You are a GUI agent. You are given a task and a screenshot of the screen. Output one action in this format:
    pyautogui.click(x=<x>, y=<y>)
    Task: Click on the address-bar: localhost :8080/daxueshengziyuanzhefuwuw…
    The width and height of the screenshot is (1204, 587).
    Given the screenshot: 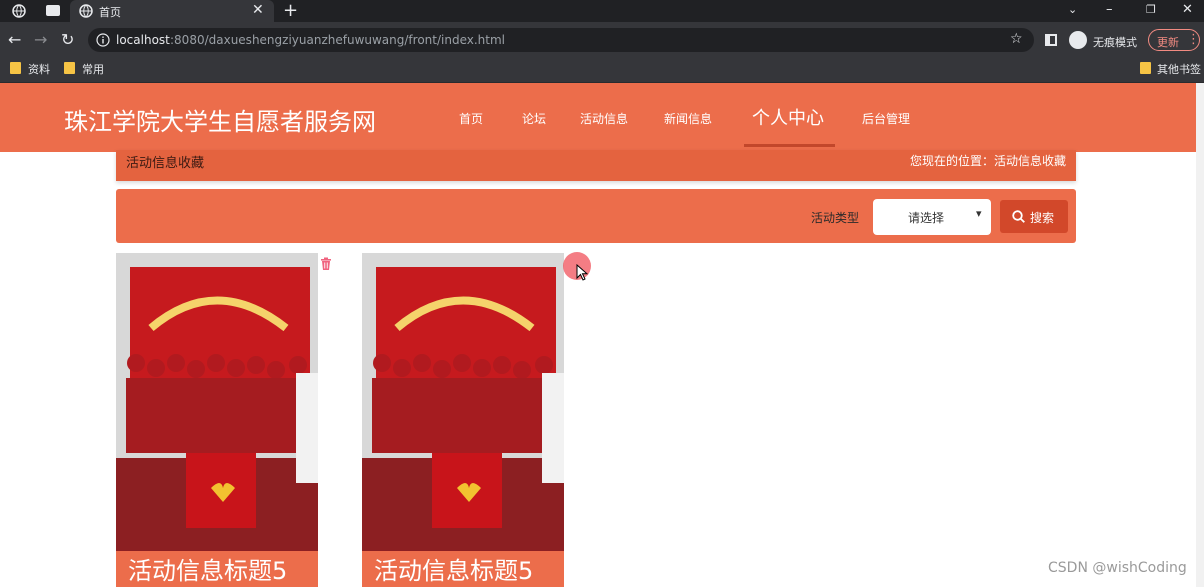 What is the action you would take?
    pyautogui.click(x=561, y=40)
    